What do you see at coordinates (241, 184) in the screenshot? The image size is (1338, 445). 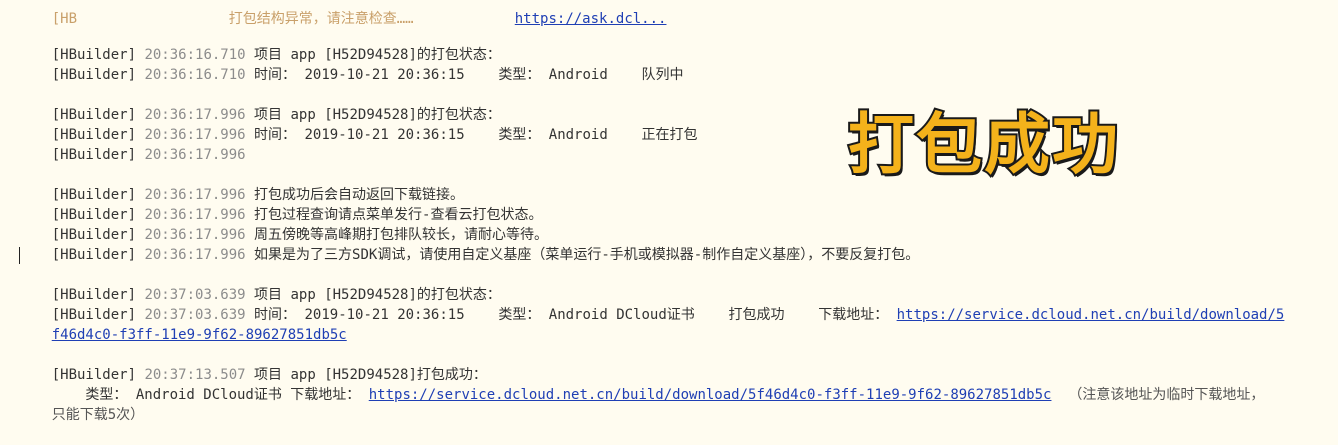 I see `log-line: [HBuilder] 20:36:17.996 打包成功后会自动返回下载链接。` at bounding box center [241, 184].